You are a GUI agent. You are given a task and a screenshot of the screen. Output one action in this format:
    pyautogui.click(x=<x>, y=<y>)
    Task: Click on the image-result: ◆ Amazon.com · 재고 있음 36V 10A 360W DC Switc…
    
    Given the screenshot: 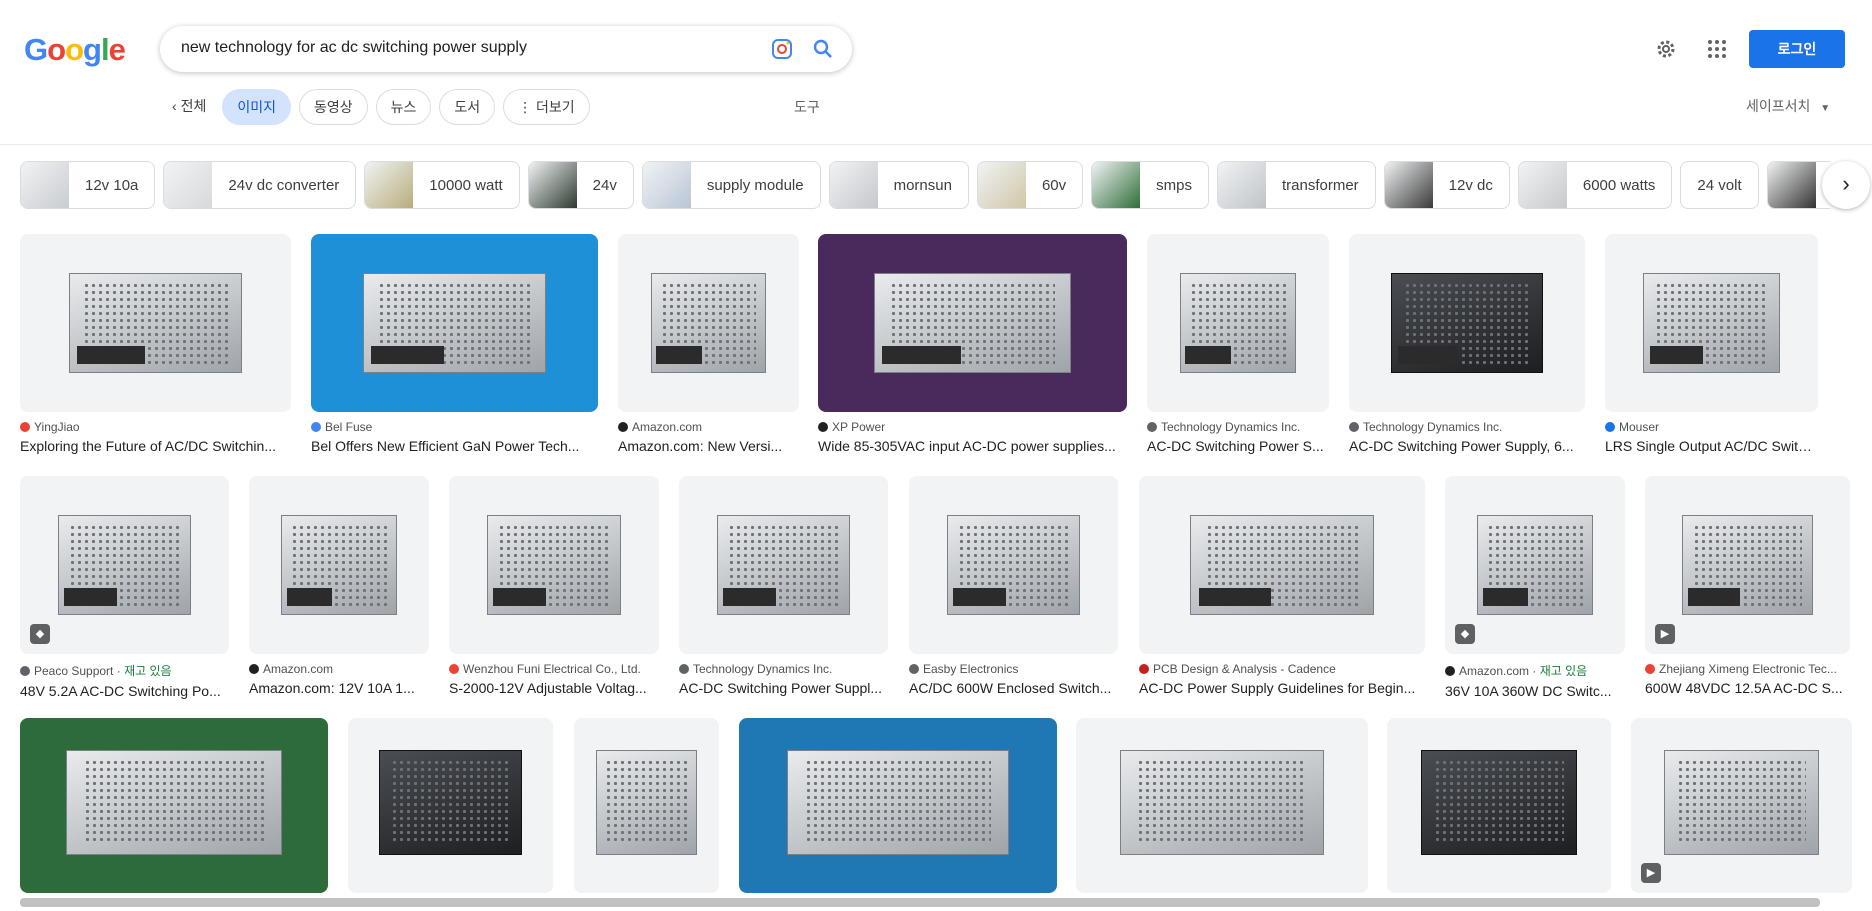 What is the action you would take?
    pyautogui.click(x=1535, y=587)
    